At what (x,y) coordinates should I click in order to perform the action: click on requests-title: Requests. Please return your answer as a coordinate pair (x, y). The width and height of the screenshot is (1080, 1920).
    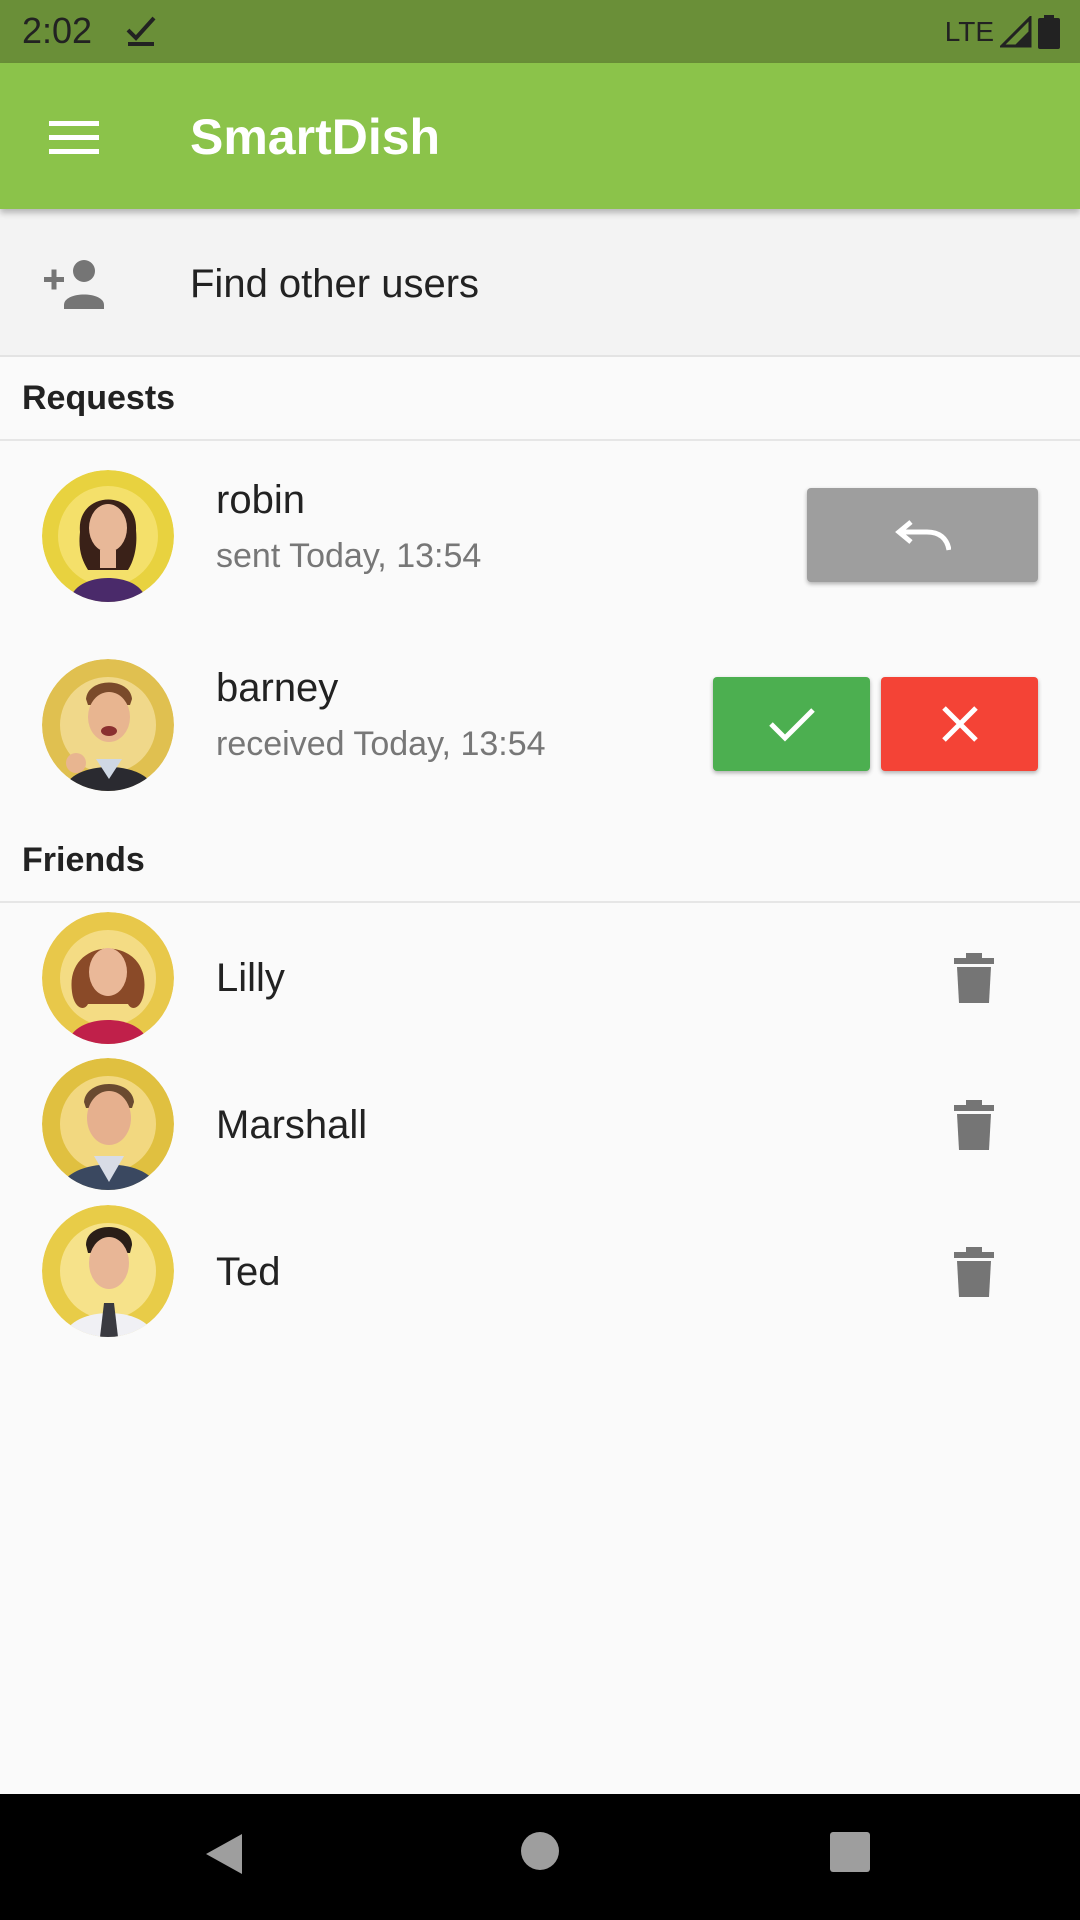
    Looking at the image, I should click on (99, 398).